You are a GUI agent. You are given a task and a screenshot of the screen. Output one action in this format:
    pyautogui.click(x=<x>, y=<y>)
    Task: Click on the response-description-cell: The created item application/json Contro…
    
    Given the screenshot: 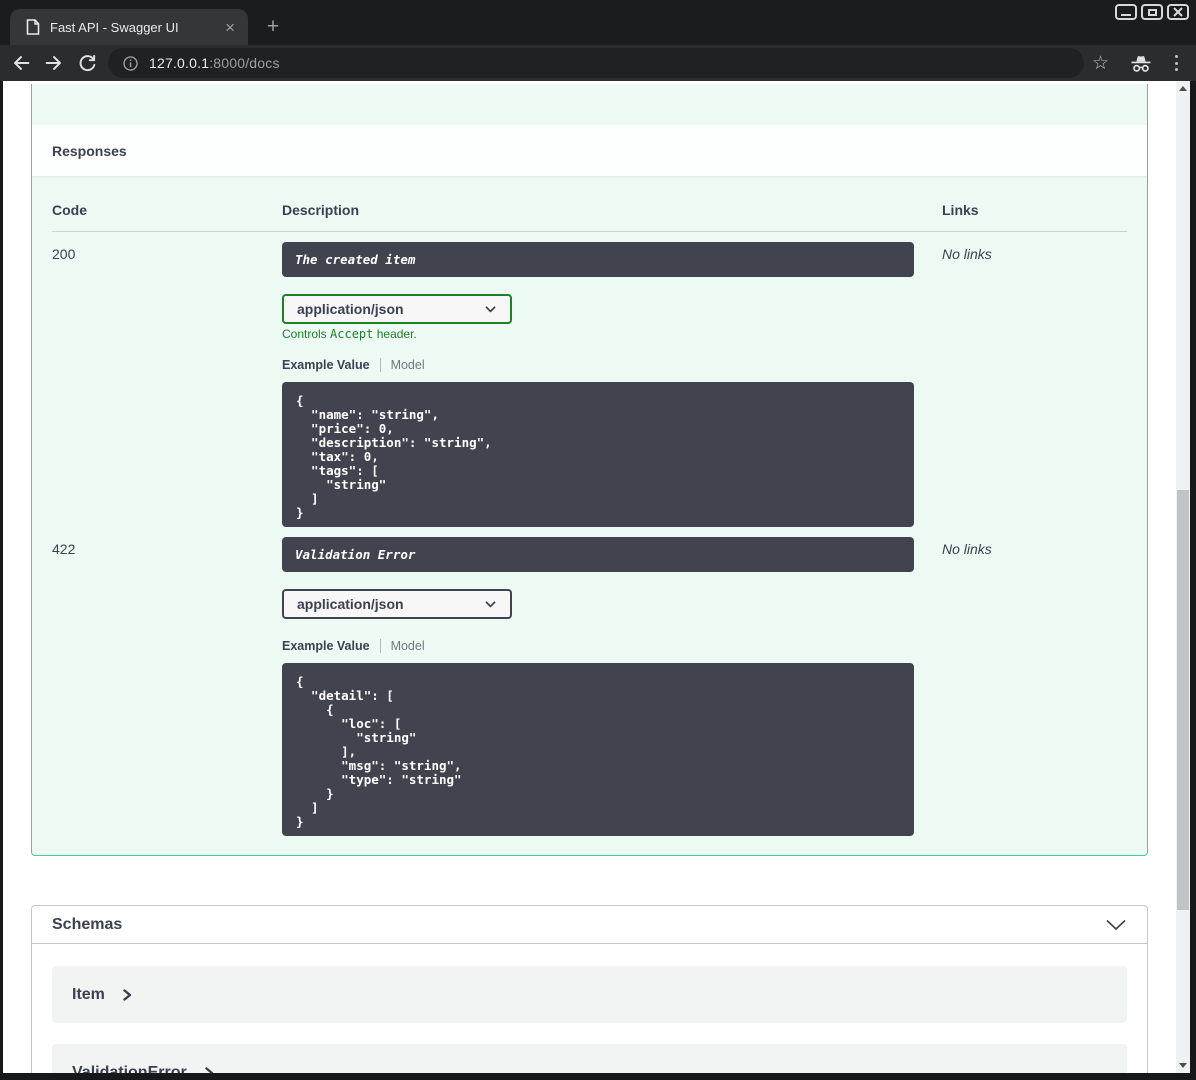 What is the action you would take?
    pyautogui.click(x=612, y=384)
    